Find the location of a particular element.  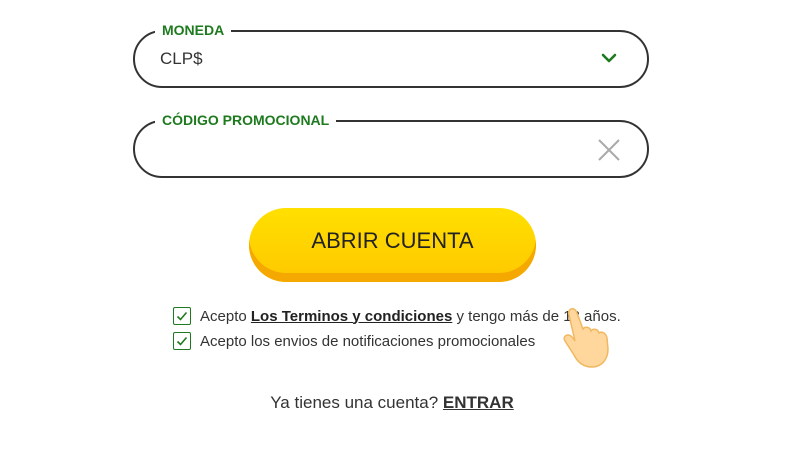

terms-link: Los Terminos y condiciones is located at coordinates (351, 316).